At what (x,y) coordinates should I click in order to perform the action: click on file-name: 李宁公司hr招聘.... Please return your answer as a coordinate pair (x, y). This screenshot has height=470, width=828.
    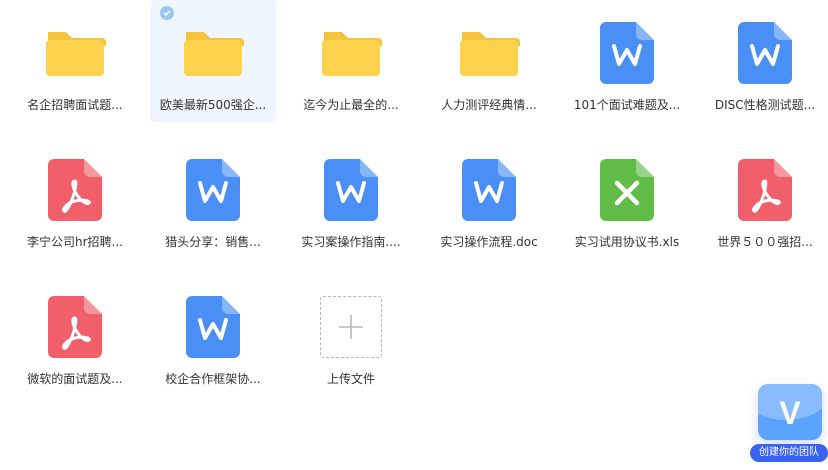
    Looking at the image, I should click on (75, 242).